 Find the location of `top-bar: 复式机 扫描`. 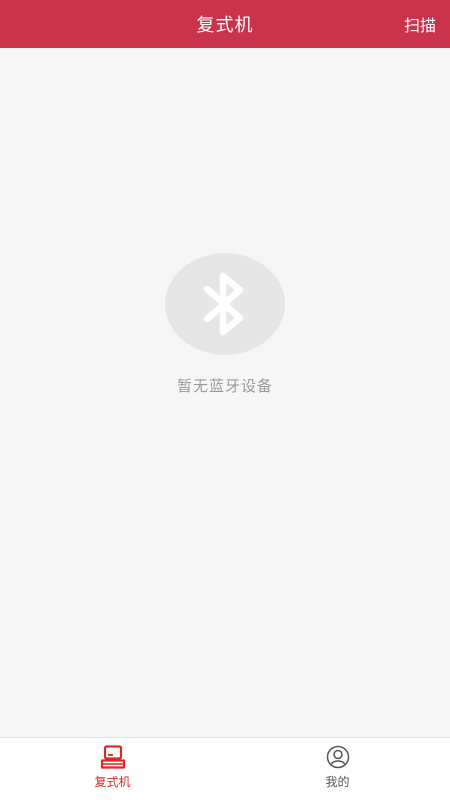

top-bar: 复式机 扫描 is located at coordinates (225, 24).